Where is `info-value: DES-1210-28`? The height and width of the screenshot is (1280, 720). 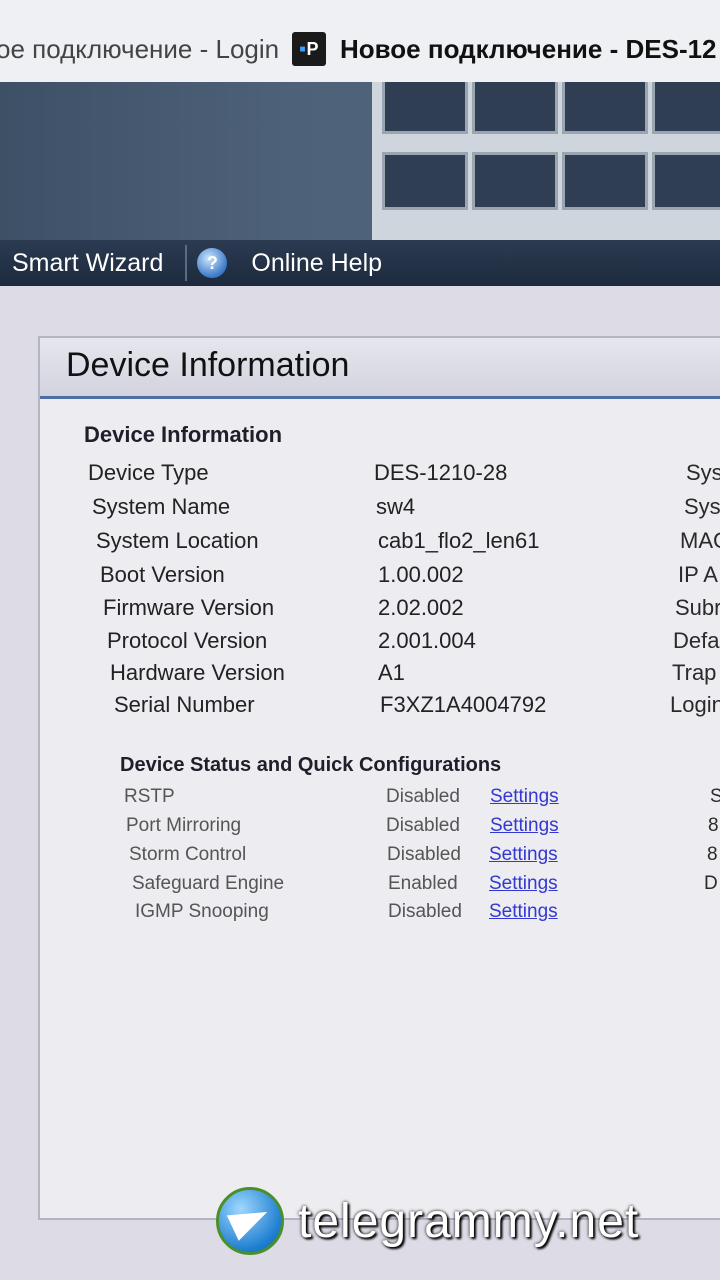
info-value: DES-1210-28 is located at coordinates (441, 472).